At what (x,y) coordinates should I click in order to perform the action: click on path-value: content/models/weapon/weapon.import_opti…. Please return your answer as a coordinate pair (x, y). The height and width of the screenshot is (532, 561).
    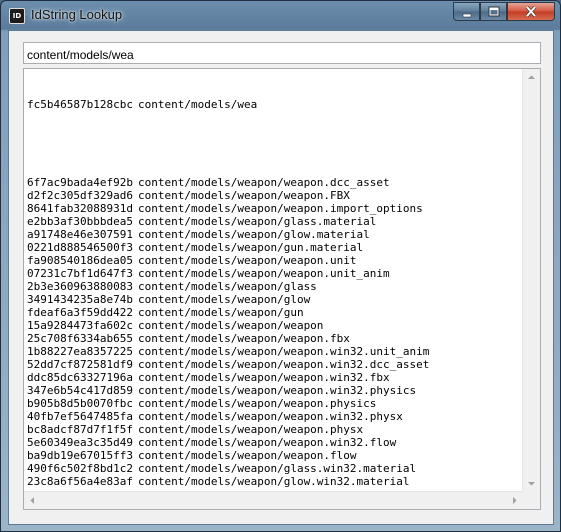
    Looking at the image, I should click on (280, 208).